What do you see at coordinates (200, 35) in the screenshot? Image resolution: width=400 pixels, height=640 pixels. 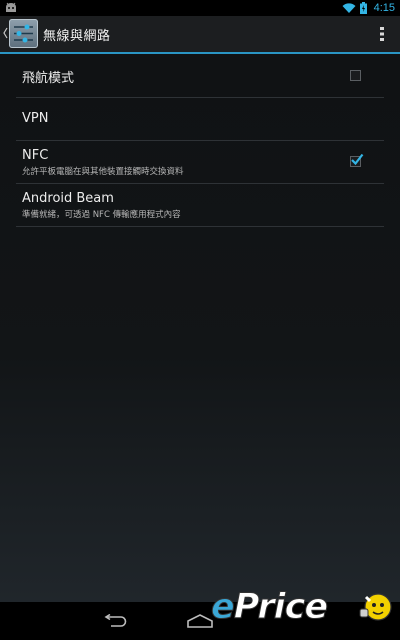 I see `action-bar: 無線與網路` at bounding box center [200, 35].